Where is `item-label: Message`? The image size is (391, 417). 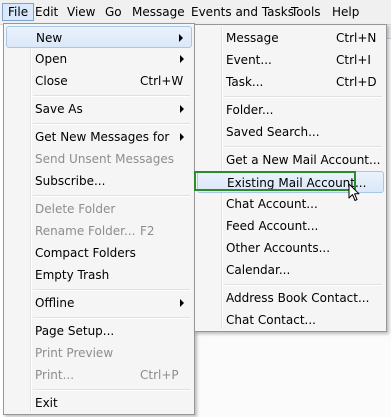
item-label: Message is located at coordinates (252, 38).